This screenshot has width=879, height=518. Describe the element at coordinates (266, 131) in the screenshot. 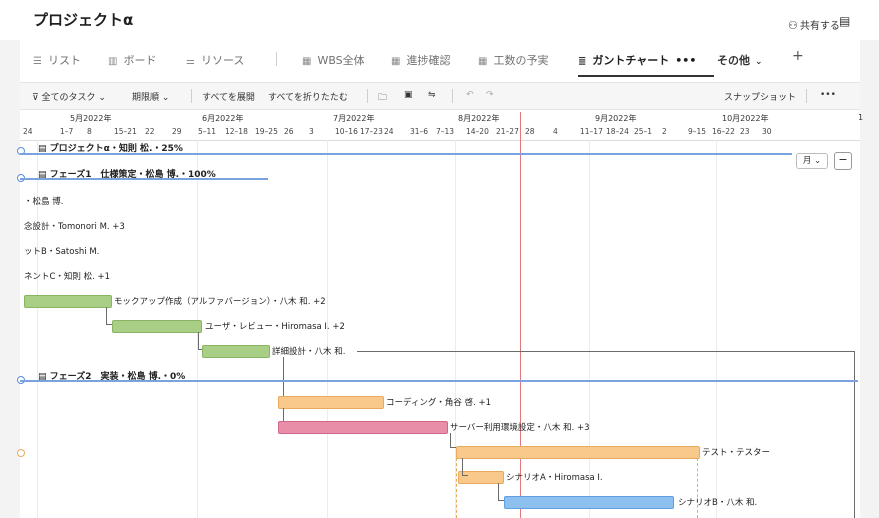

I see `week-label: 19–25` at that location.